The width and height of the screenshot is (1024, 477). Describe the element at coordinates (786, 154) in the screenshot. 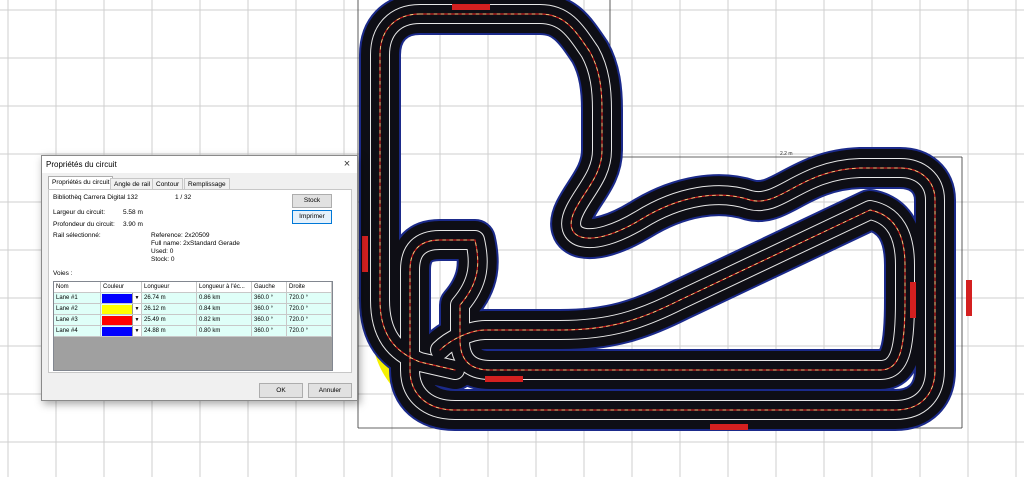

I see `dimension-label-right: 2.2 m` at that location.